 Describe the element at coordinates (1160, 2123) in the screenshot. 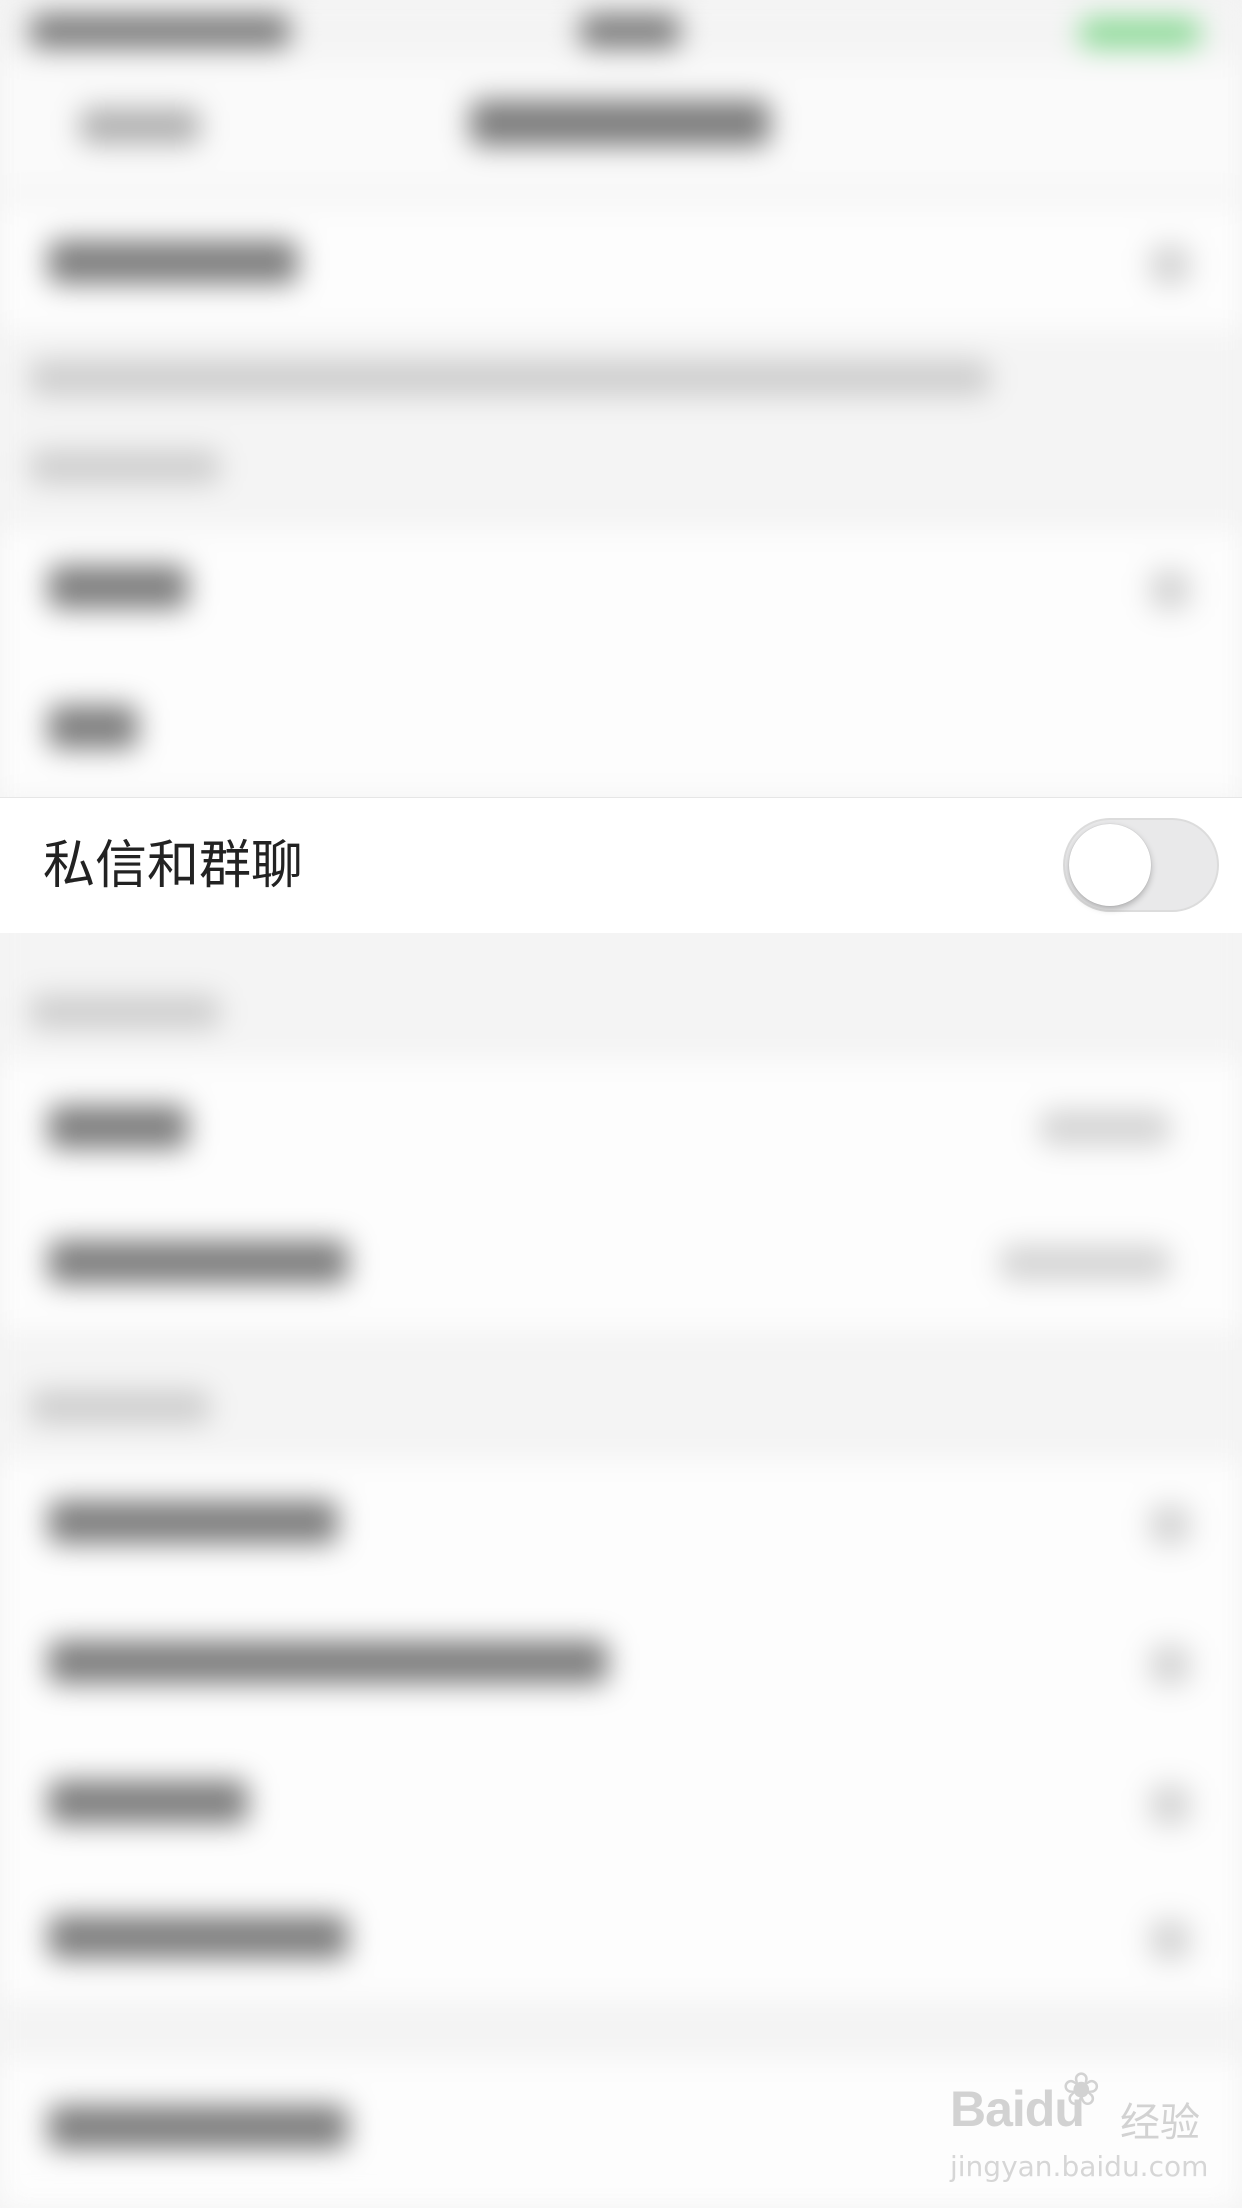

I see `watermark-cn-text: 经验` at that location.